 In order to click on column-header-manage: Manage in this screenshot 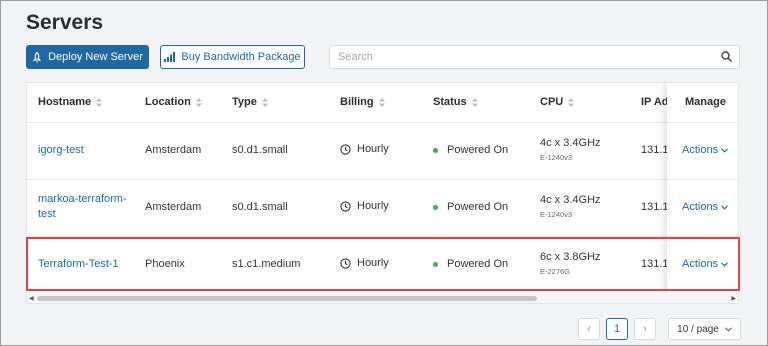, I will do `click(705, 102)`.